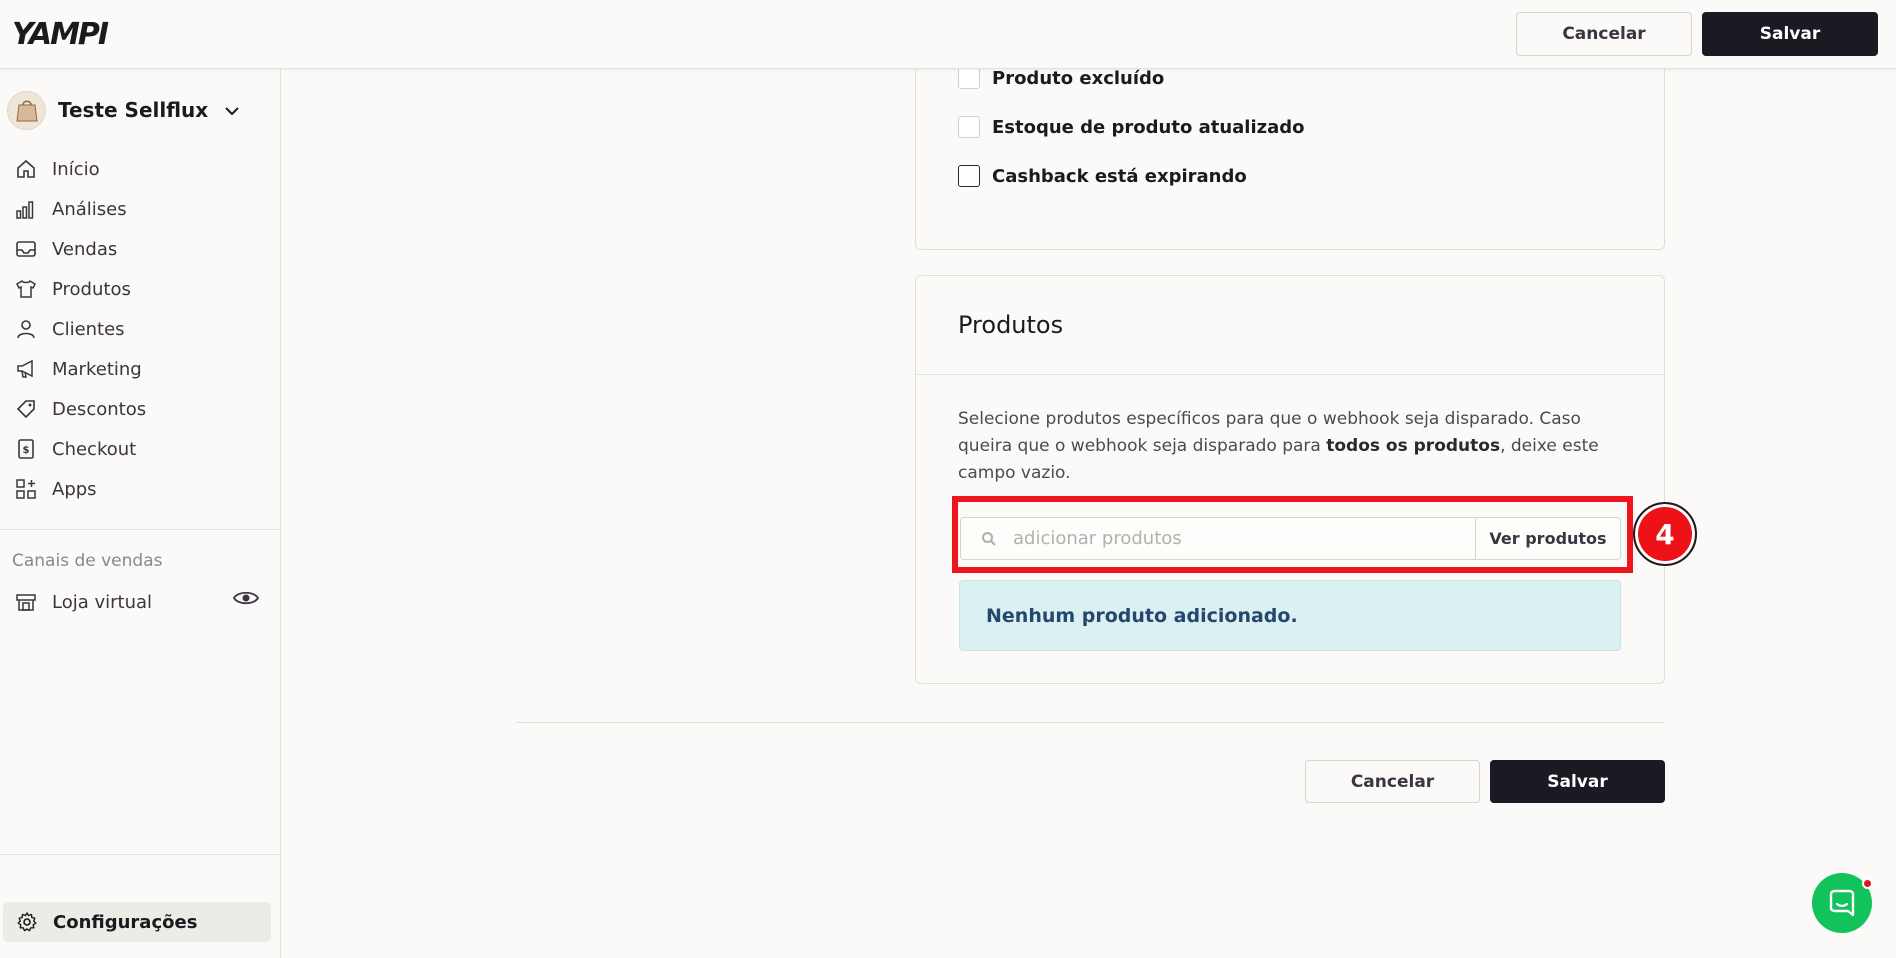 The image size is (1896, 958). Describe the element at coordinates (1413, 446) in the screenshot. I see `description-bold: todos os produtos` at that location.